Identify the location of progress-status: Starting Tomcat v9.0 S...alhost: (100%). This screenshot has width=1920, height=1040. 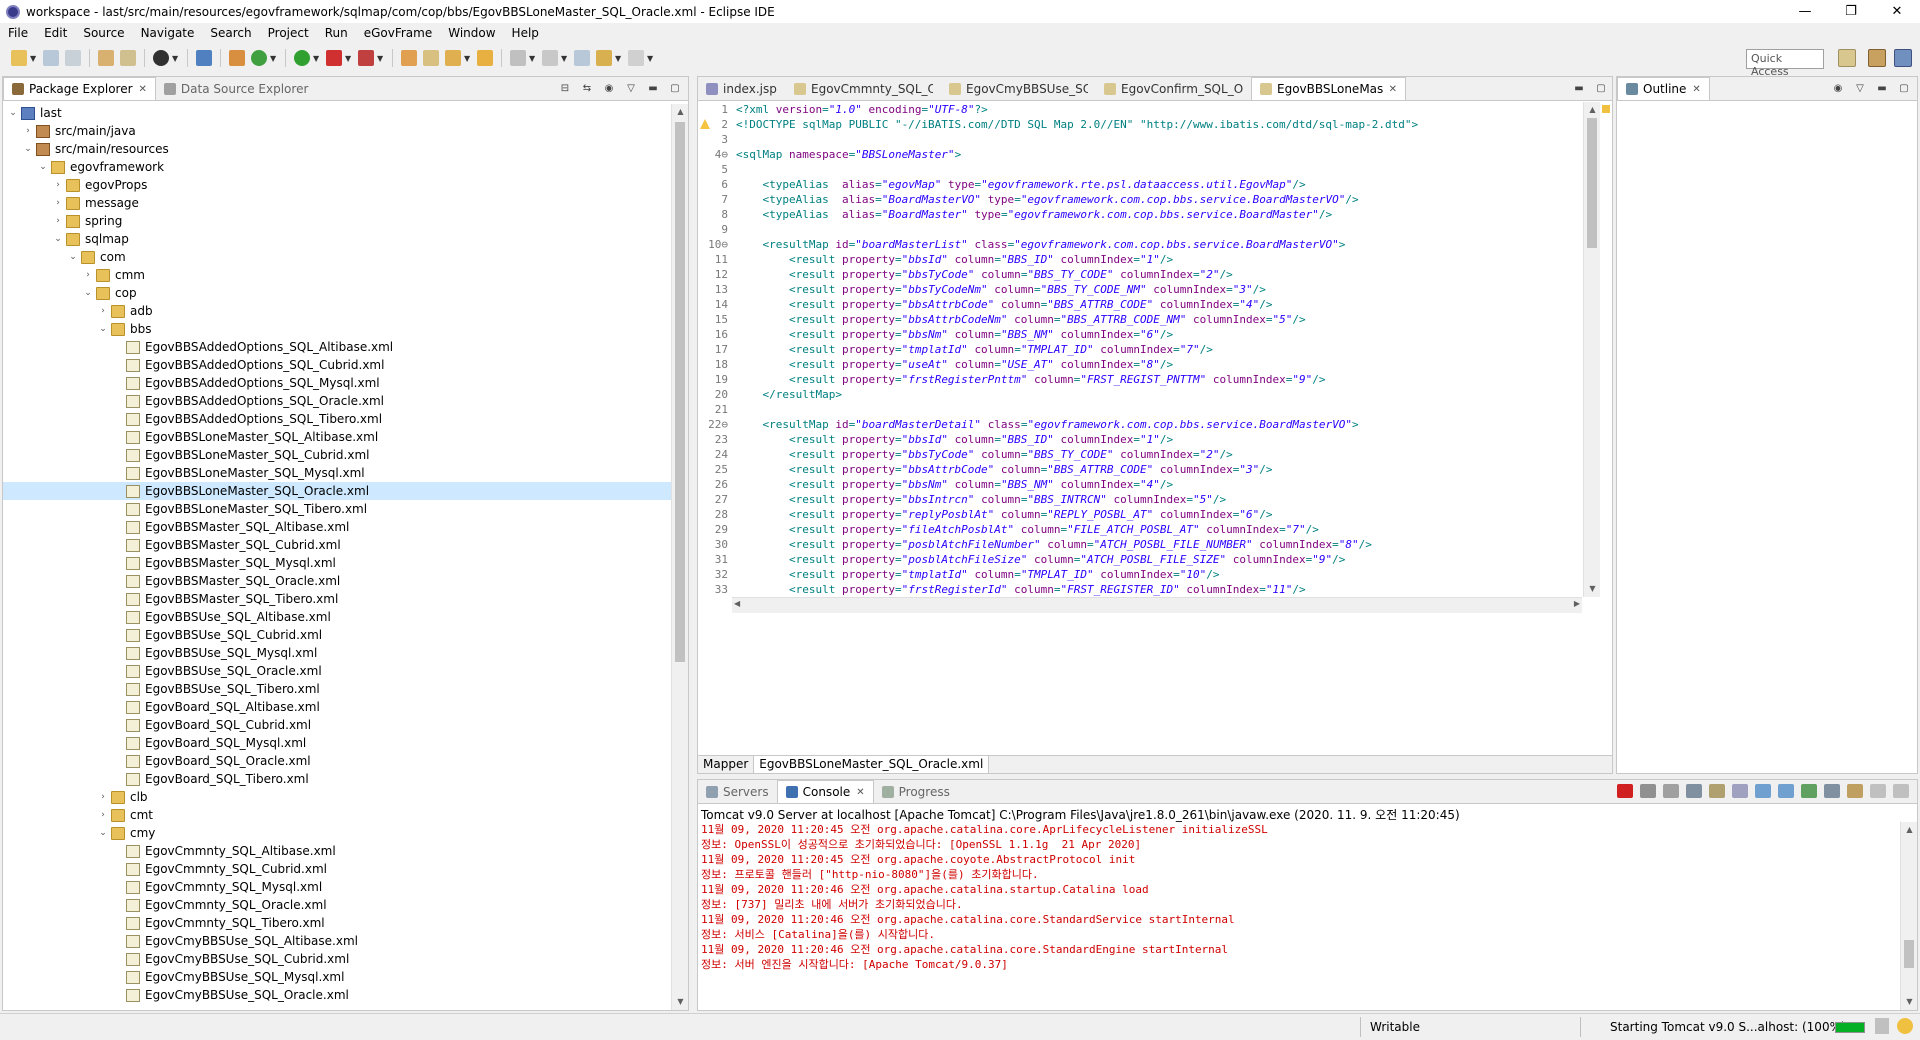
(1728, 1027).